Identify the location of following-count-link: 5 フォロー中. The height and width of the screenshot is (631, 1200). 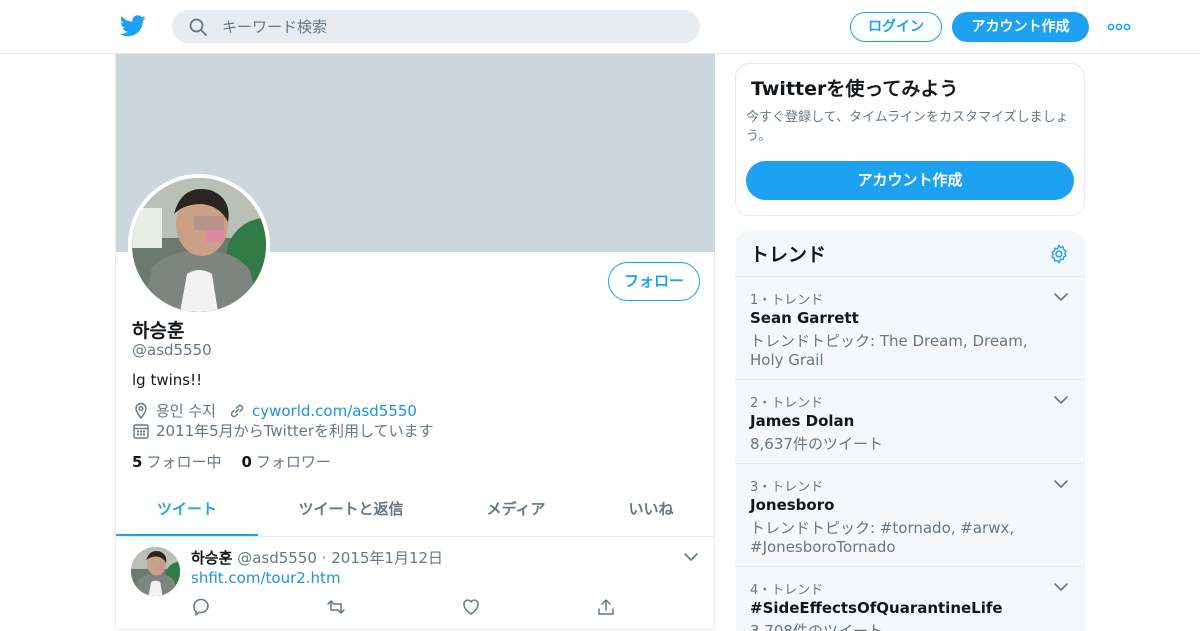
(176, 461).